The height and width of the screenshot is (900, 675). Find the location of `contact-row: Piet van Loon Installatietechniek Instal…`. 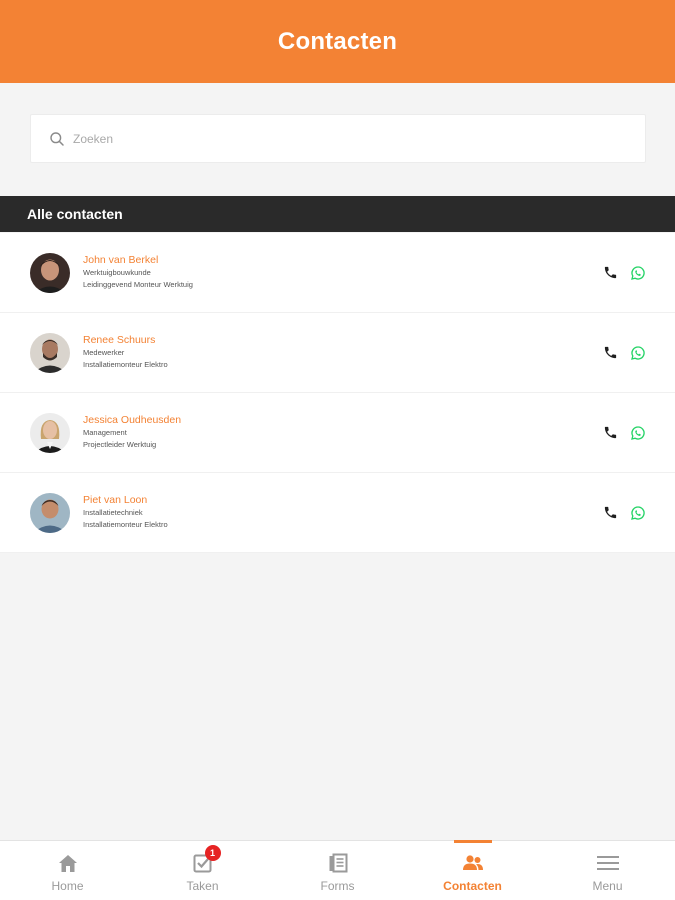

contact-row: Piet van Loon Installatietechniek Instal… is located at coordinates (337, 513).